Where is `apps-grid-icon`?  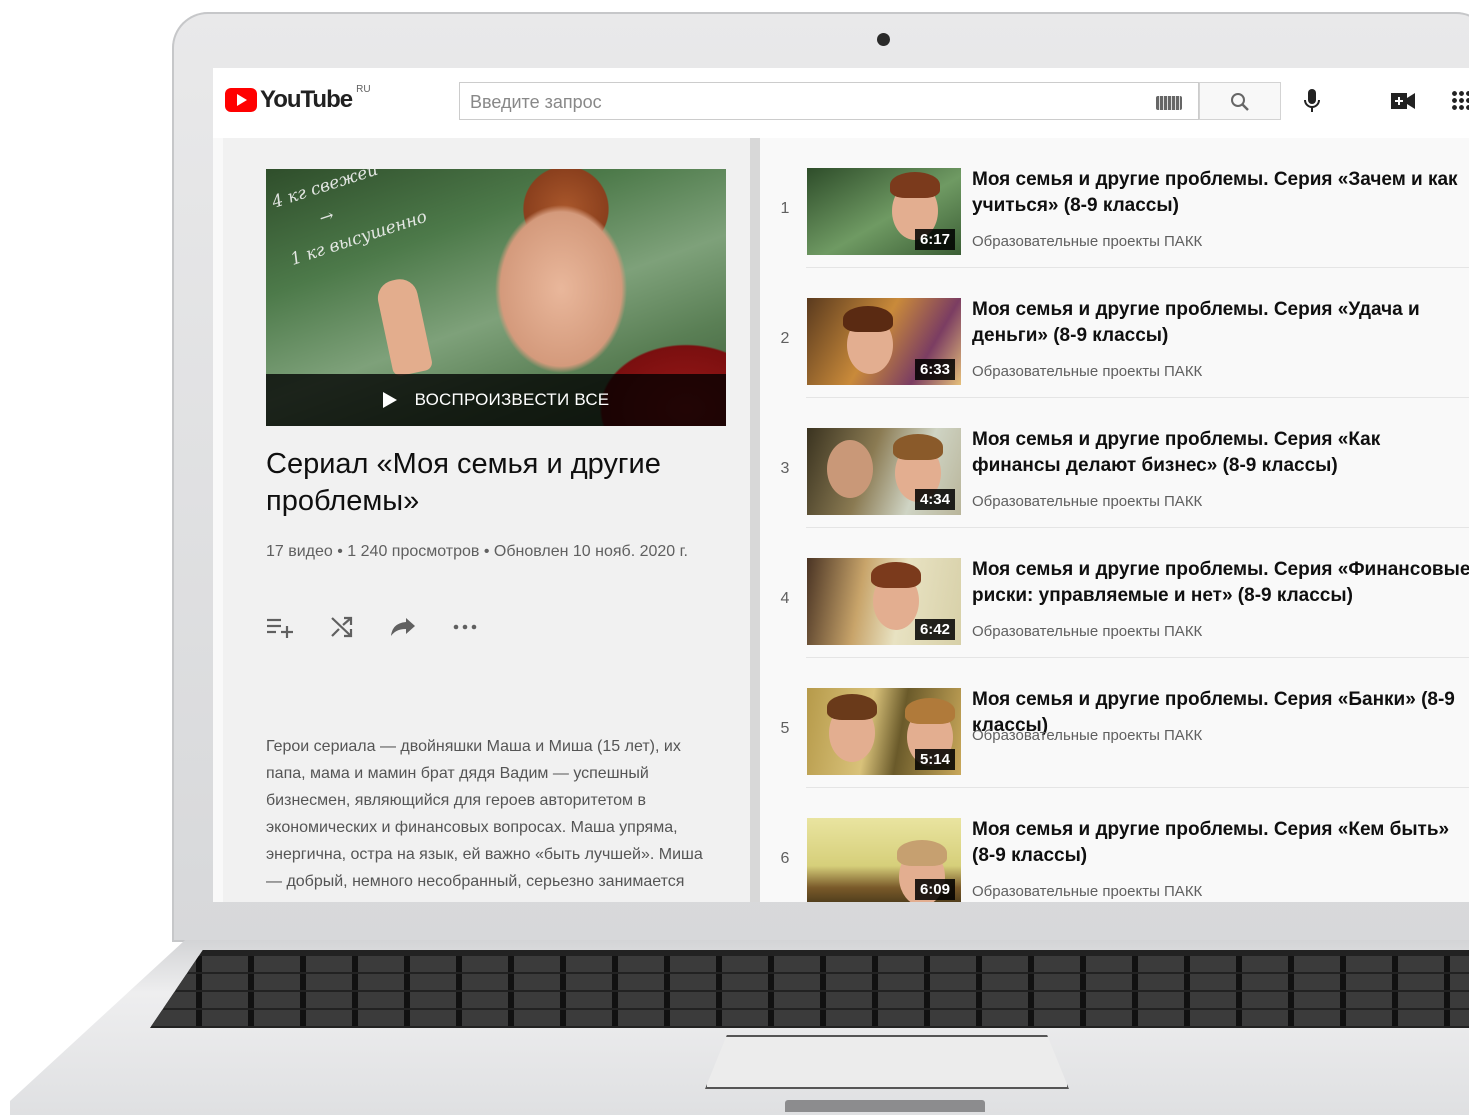
apps-grid-icon is located at coordinates (1460, 100).